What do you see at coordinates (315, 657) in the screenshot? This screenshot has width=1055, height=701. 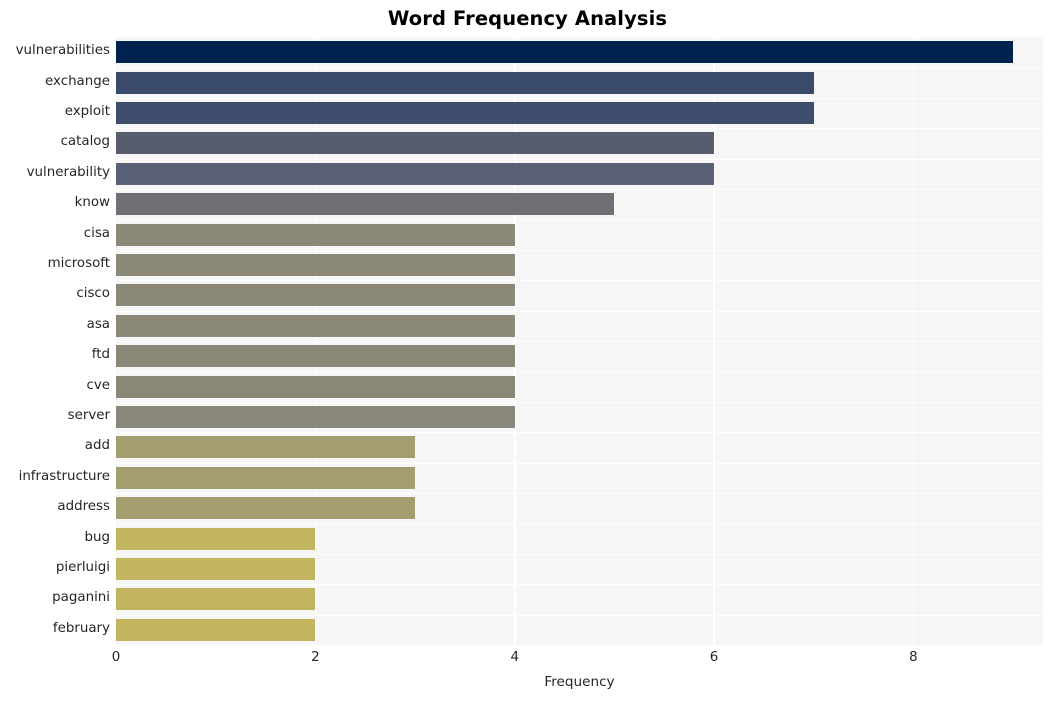 I see `x-tick-label: 2` at bounding box center [315, 657].